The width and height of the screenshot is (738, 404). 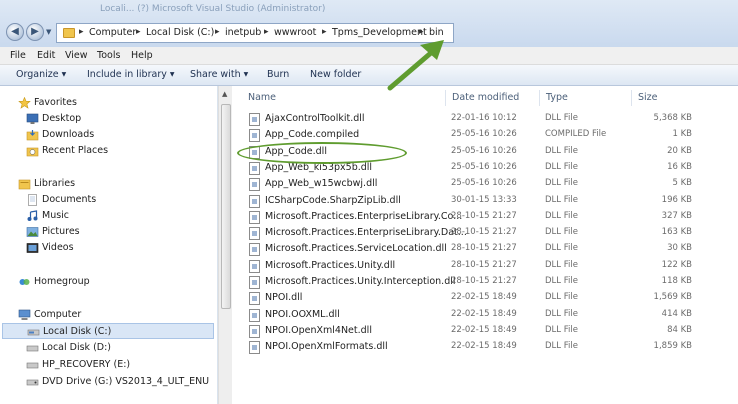 What do you see at coordinates (411, 70) in the screenshot?
I see `arrow-shaft` at bounding box center [411, 70].